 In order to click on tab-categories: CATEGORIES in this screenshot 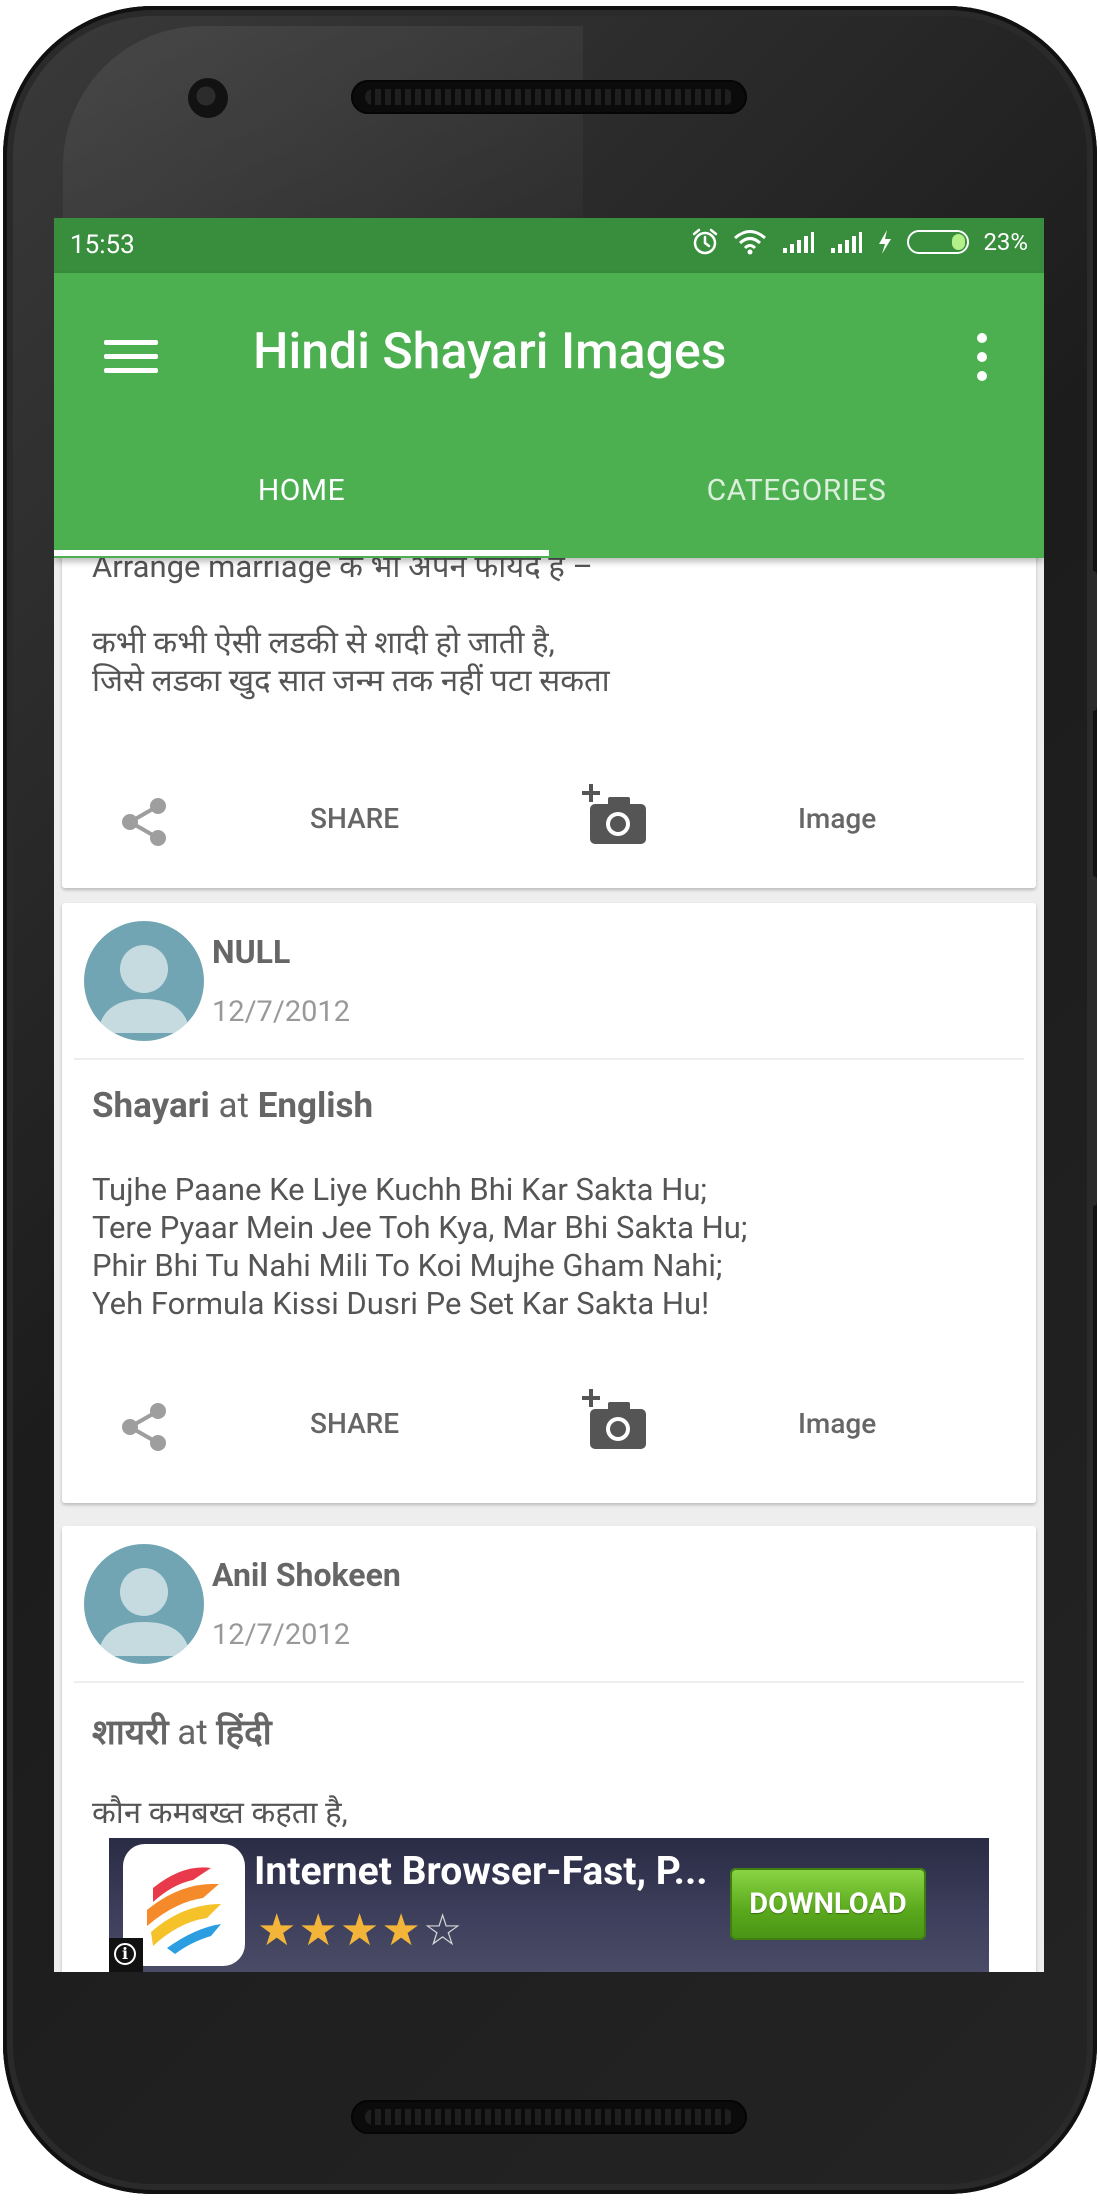, I will do `click(796, 515)`.